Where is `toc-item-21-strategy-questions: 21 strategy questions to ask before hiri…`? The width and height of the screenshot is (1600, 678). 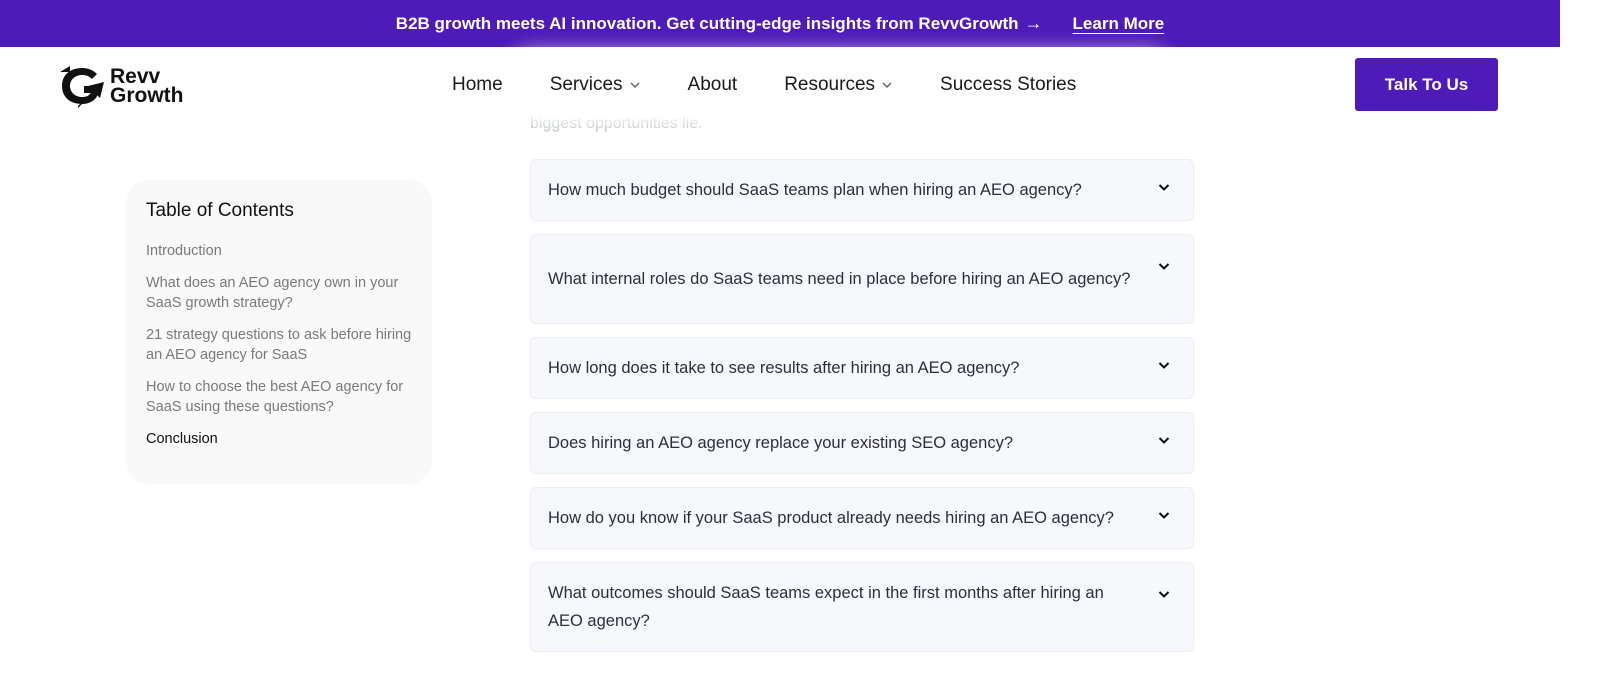
toc-item-21-strategy-questions: 21 strategy questions to ask before hiri… is located at coordinates (281, 345).